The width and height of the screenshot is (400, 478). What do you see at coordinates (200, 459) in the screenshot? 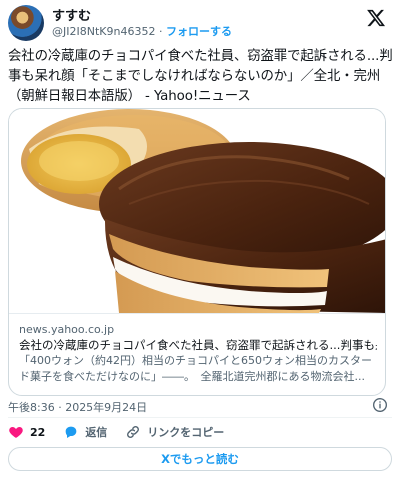
I see `read-more-on-x-button: Xでもっと読む` at bounding box center [200, 459].